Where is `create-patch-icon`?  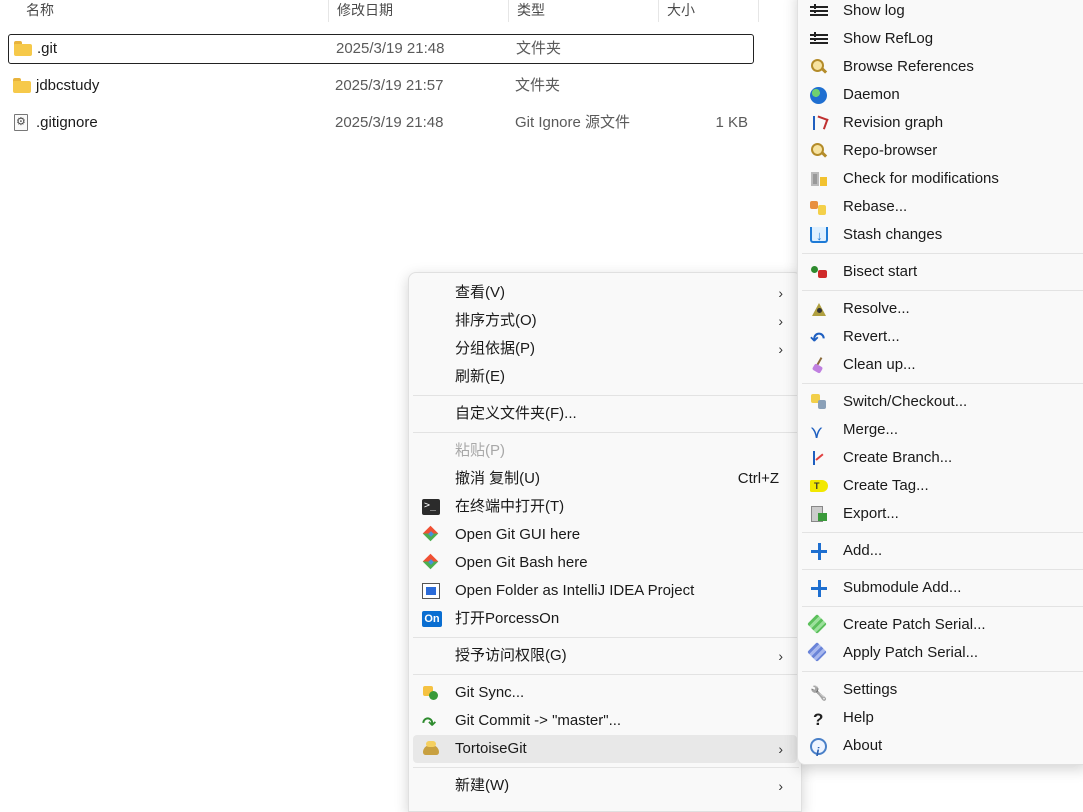
create-patch-icon is located at coordinates (817, 624).